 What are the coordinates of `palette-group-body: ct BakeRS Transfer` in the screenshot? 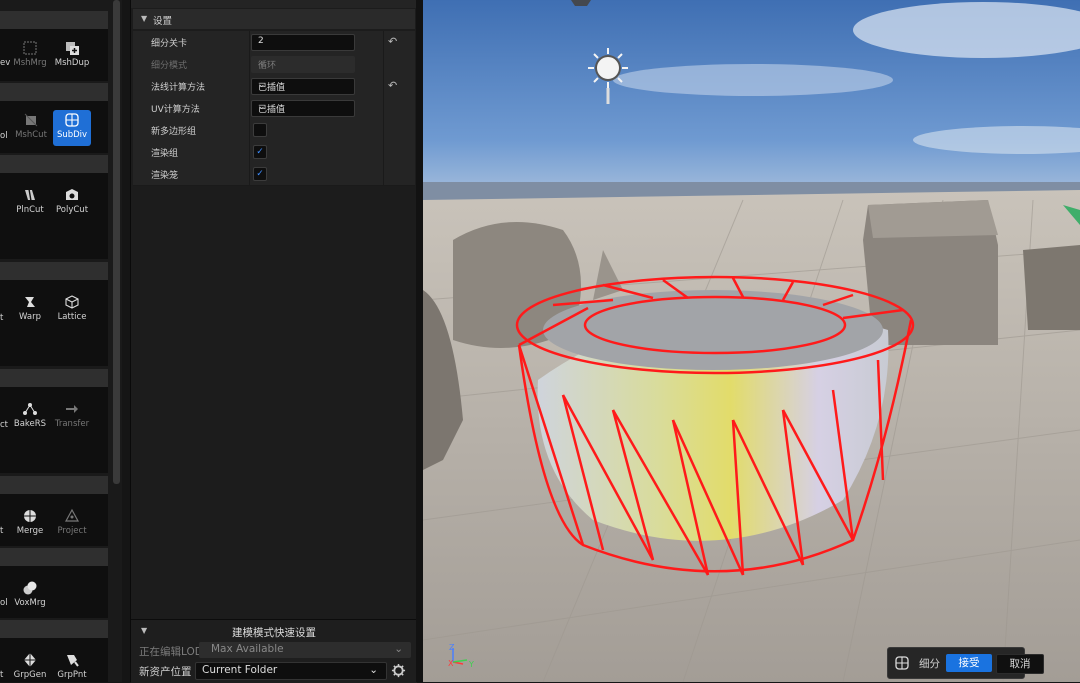 It's located at (54, 430).